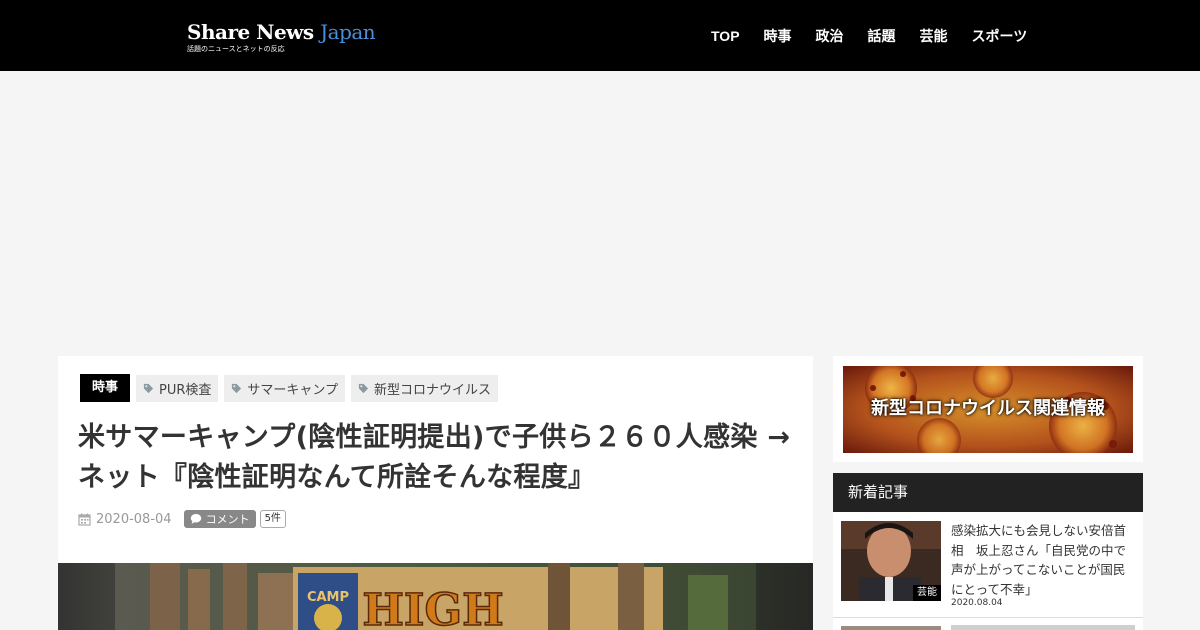 The height and width of the screenshot is (630, 1200). I want to click on logo-tagline: 話題のニュースとネットの反応, so click(236, 49).